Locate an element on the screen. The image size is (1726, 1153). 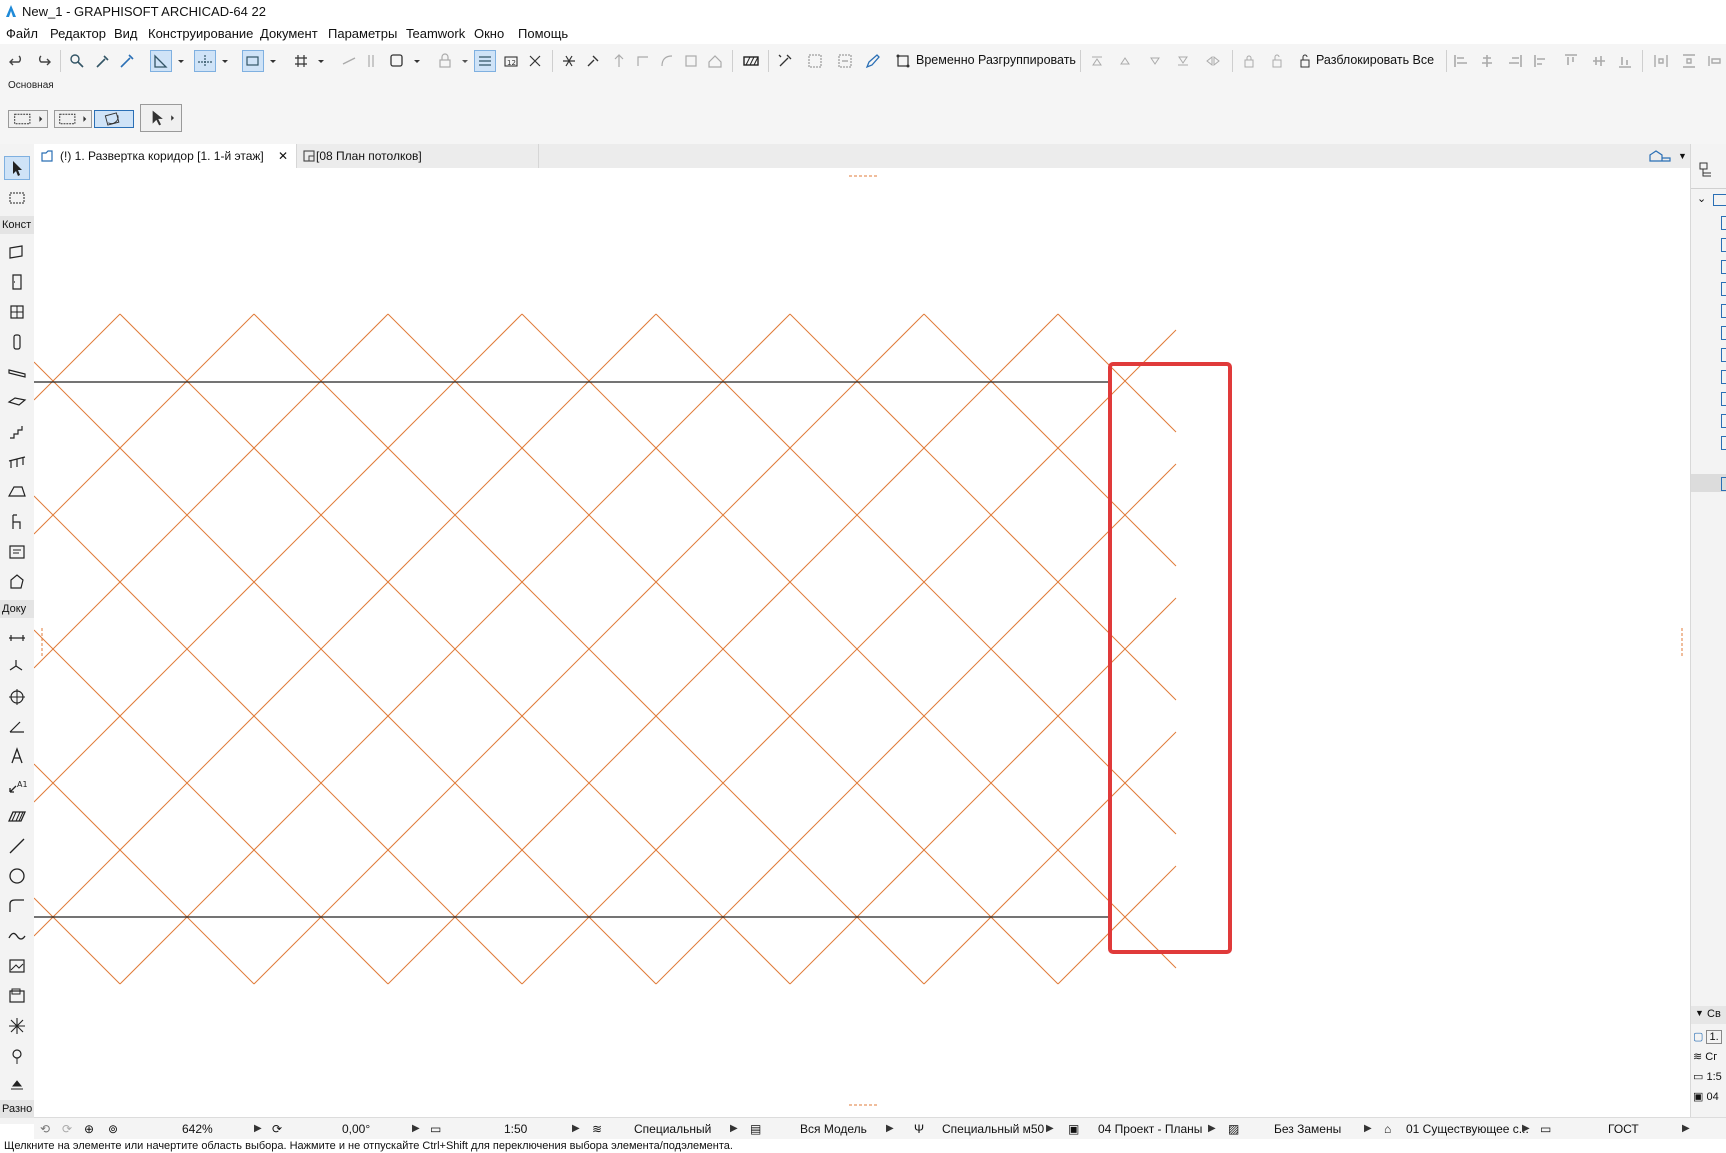
distribute-horizontal-icon is located at coordinates (1661, 61).